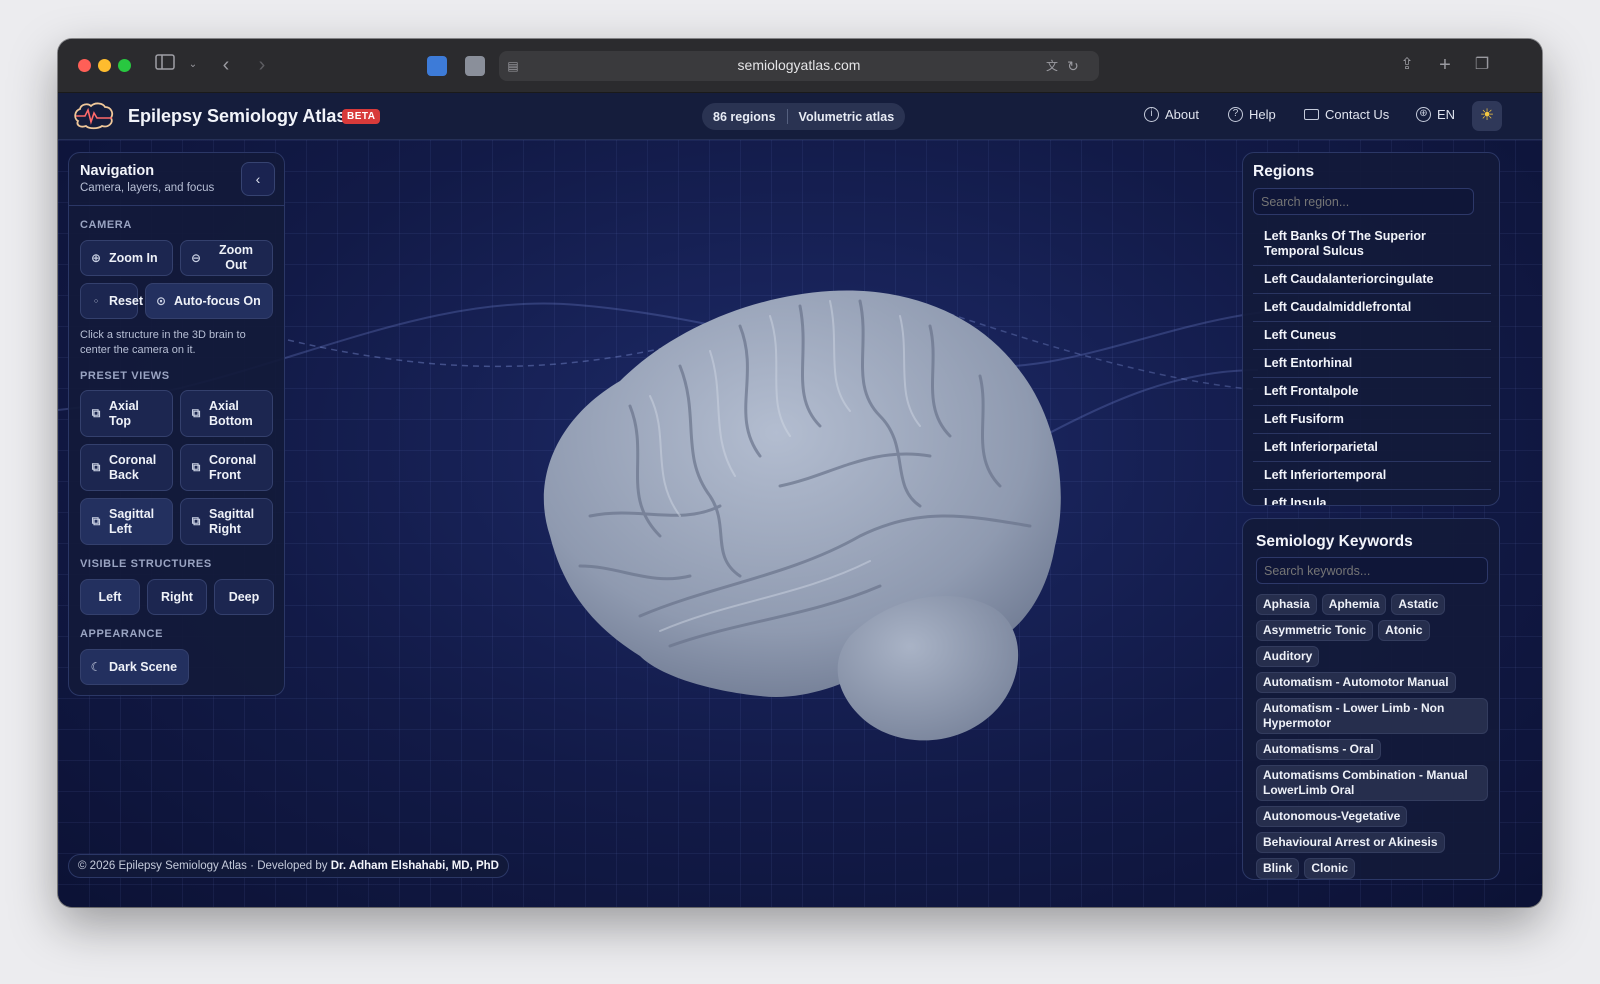 The height and width of the screenshot is (984, 1600). Describe the element at coordinates (146, 564) in the screenshot. I see `visible-structures-label: VISIBLE STRUCTURES` at that location.